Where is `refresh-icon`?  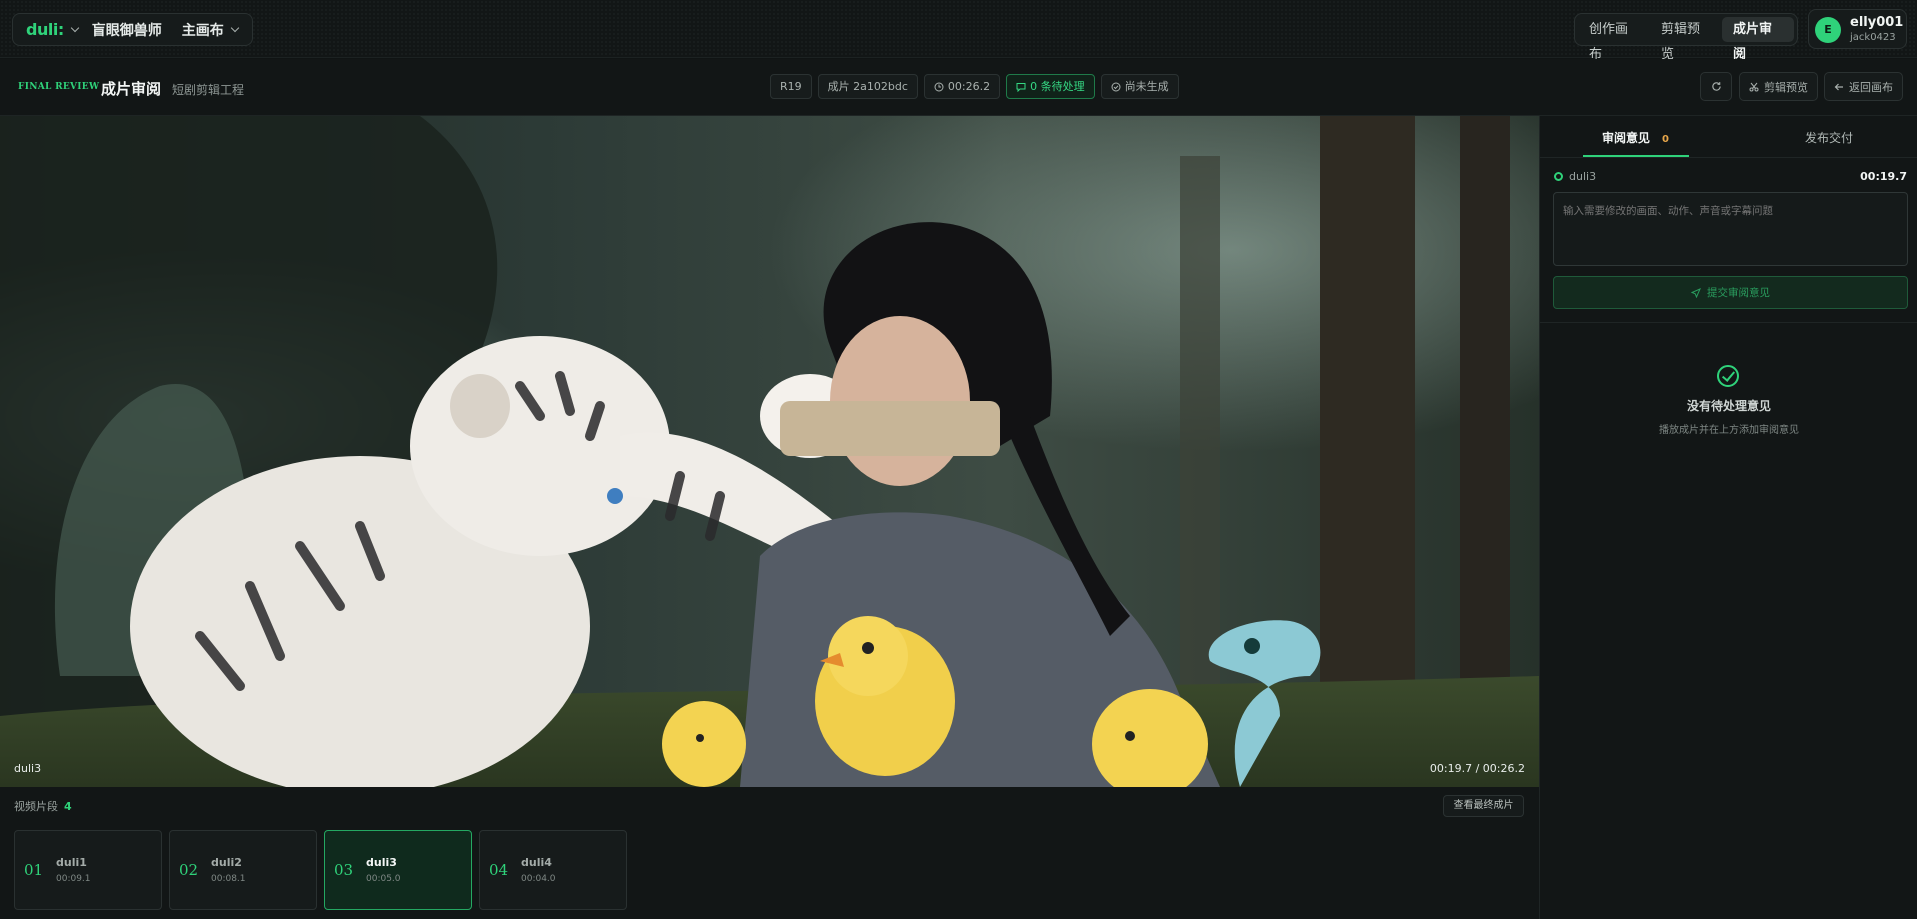
refresh-icon is located at coordinates (1716, 86).